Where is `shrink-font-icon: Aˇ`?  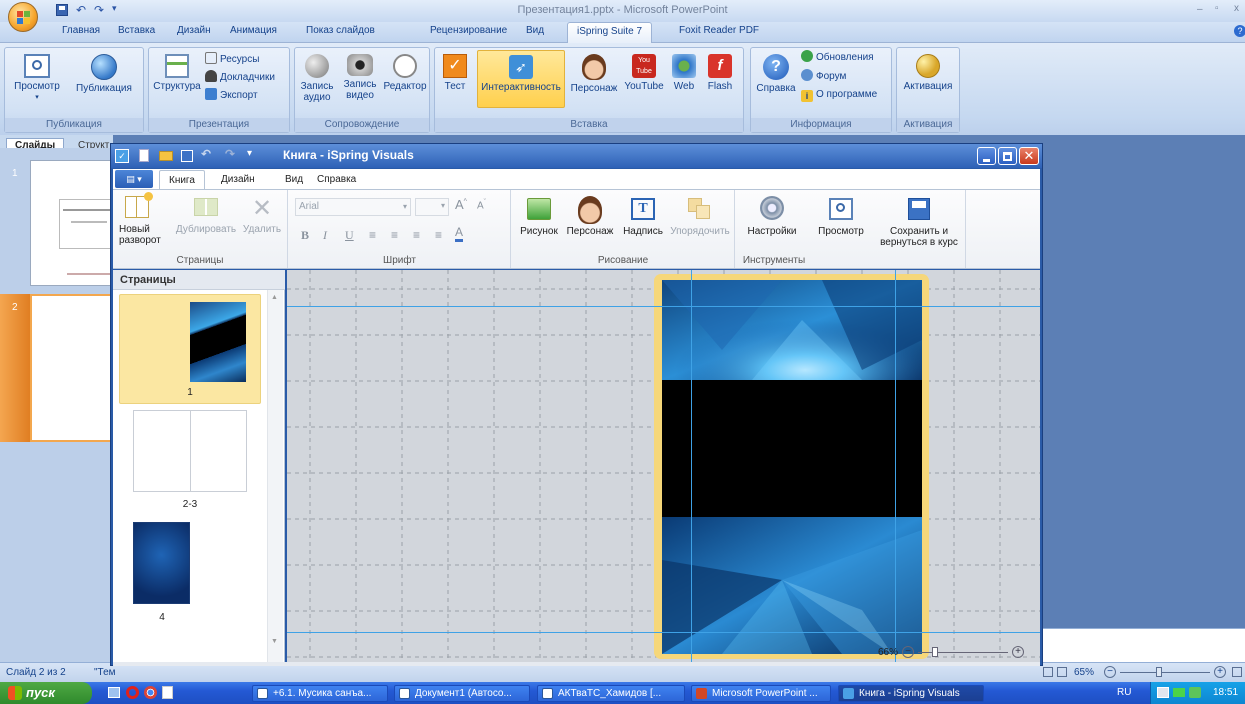
shrink-font-icon: Aˇ is located at coordinates (481, 205).